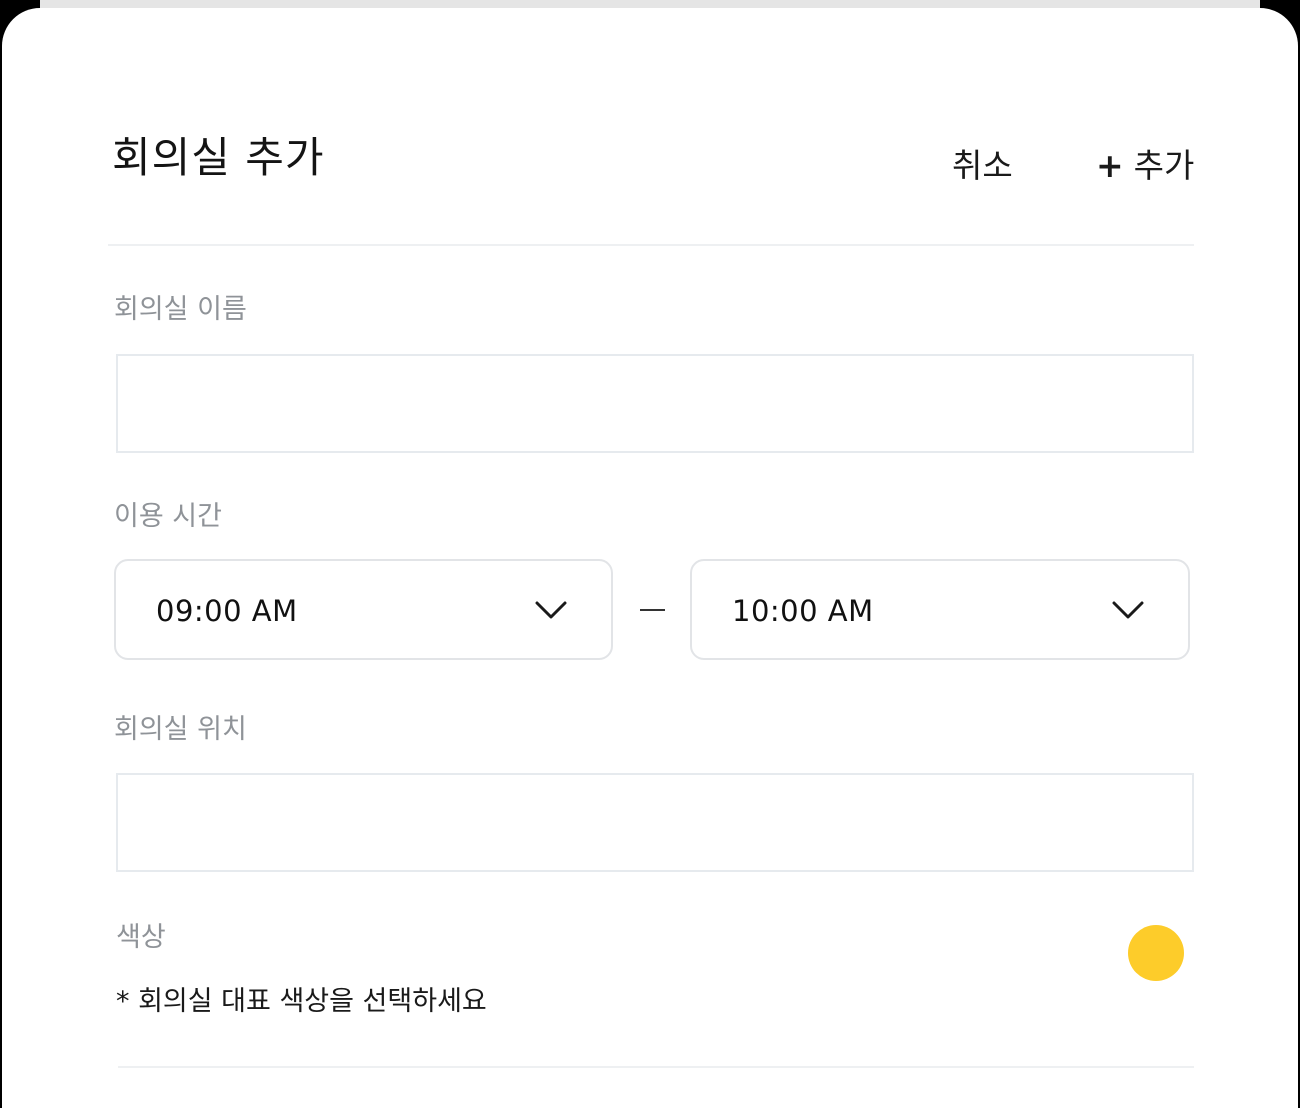 The width and height of the screenshot is (1300, 1108). I want to click on room-location-label: 회의실 위치, so click(180, 729).